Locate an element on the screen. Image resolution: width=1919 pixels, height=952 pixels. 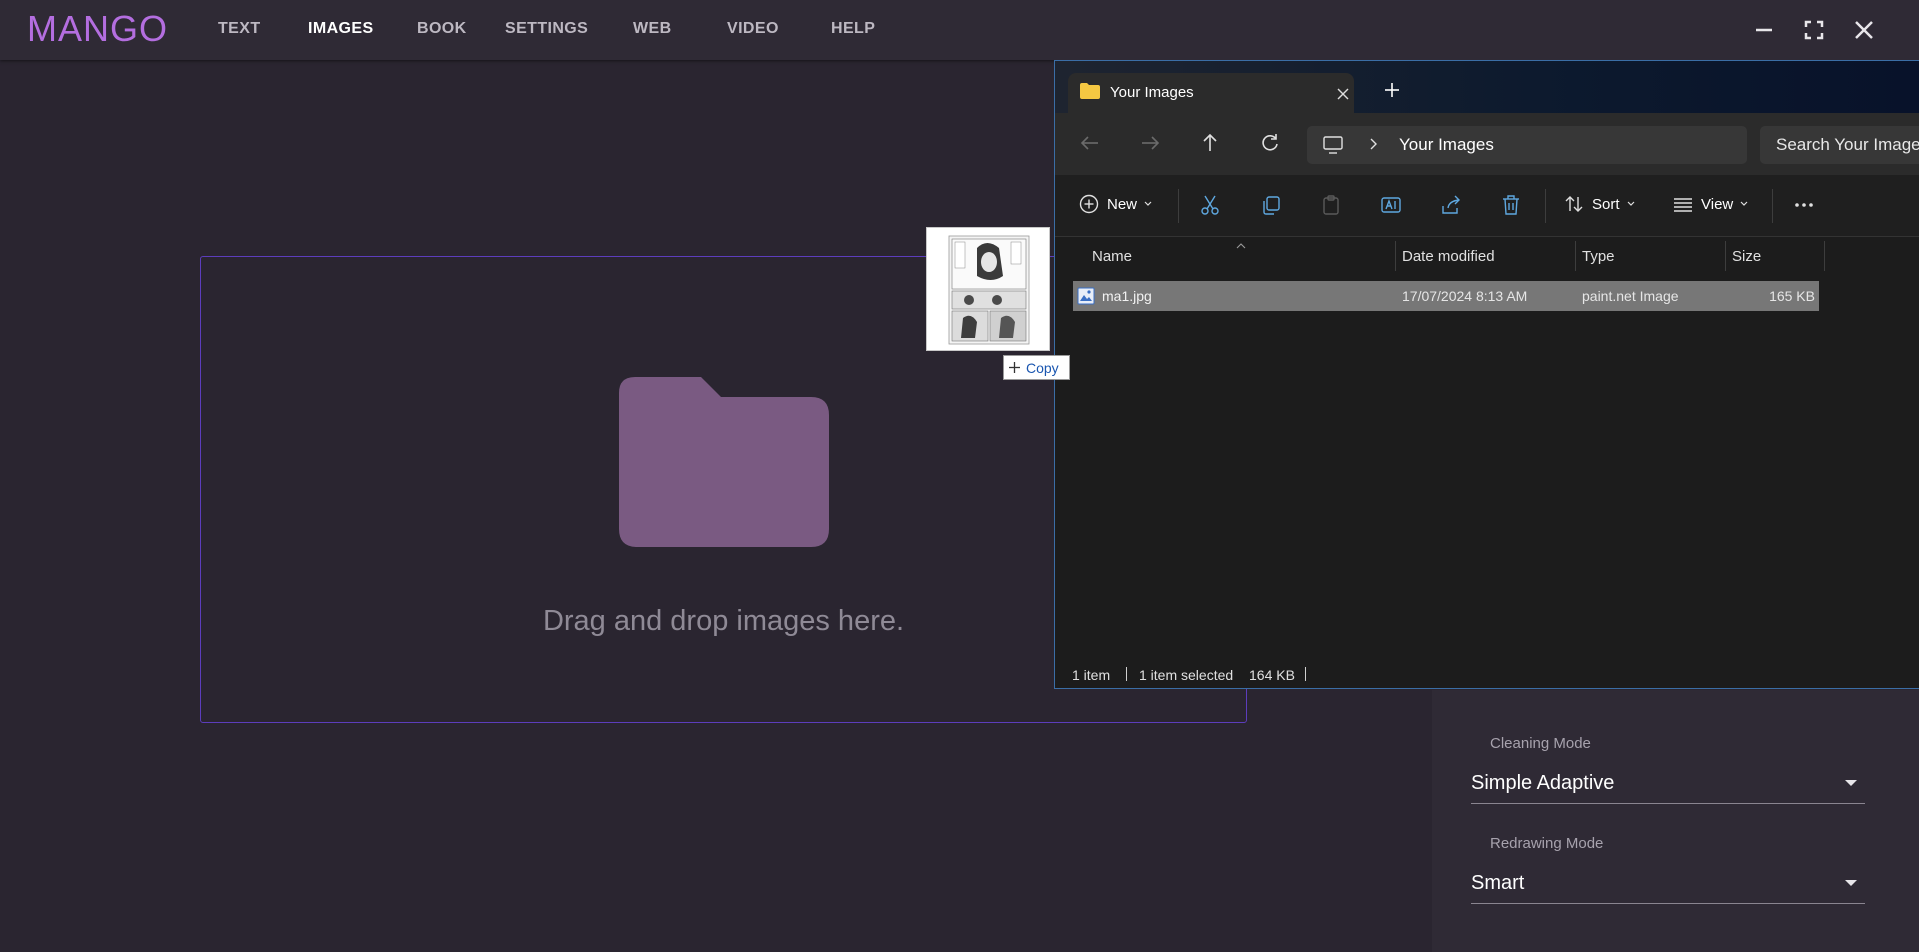
column-header-type: Type is located at coordinates (1598, 256).